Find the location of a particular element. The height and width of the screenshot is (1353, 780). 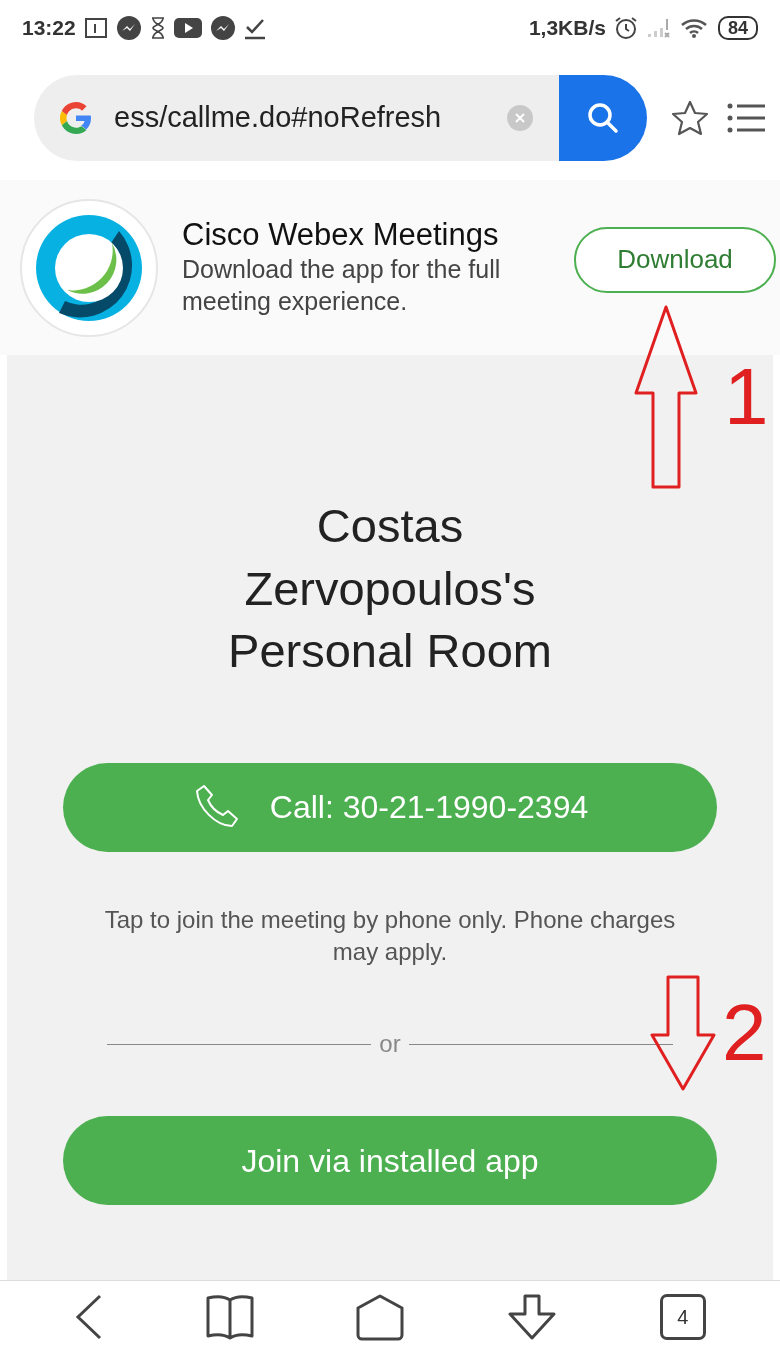

divider-text: or is located at coordinates (390, 1044).